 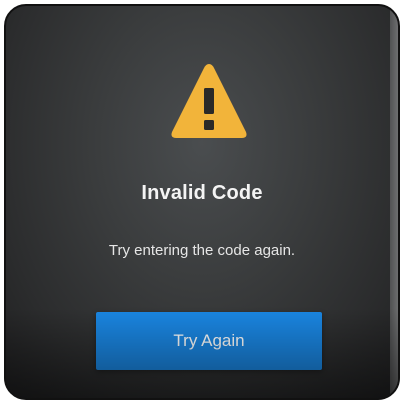 I want to click on dialog-message: Try entering the code again., so click(x=202, y=250).